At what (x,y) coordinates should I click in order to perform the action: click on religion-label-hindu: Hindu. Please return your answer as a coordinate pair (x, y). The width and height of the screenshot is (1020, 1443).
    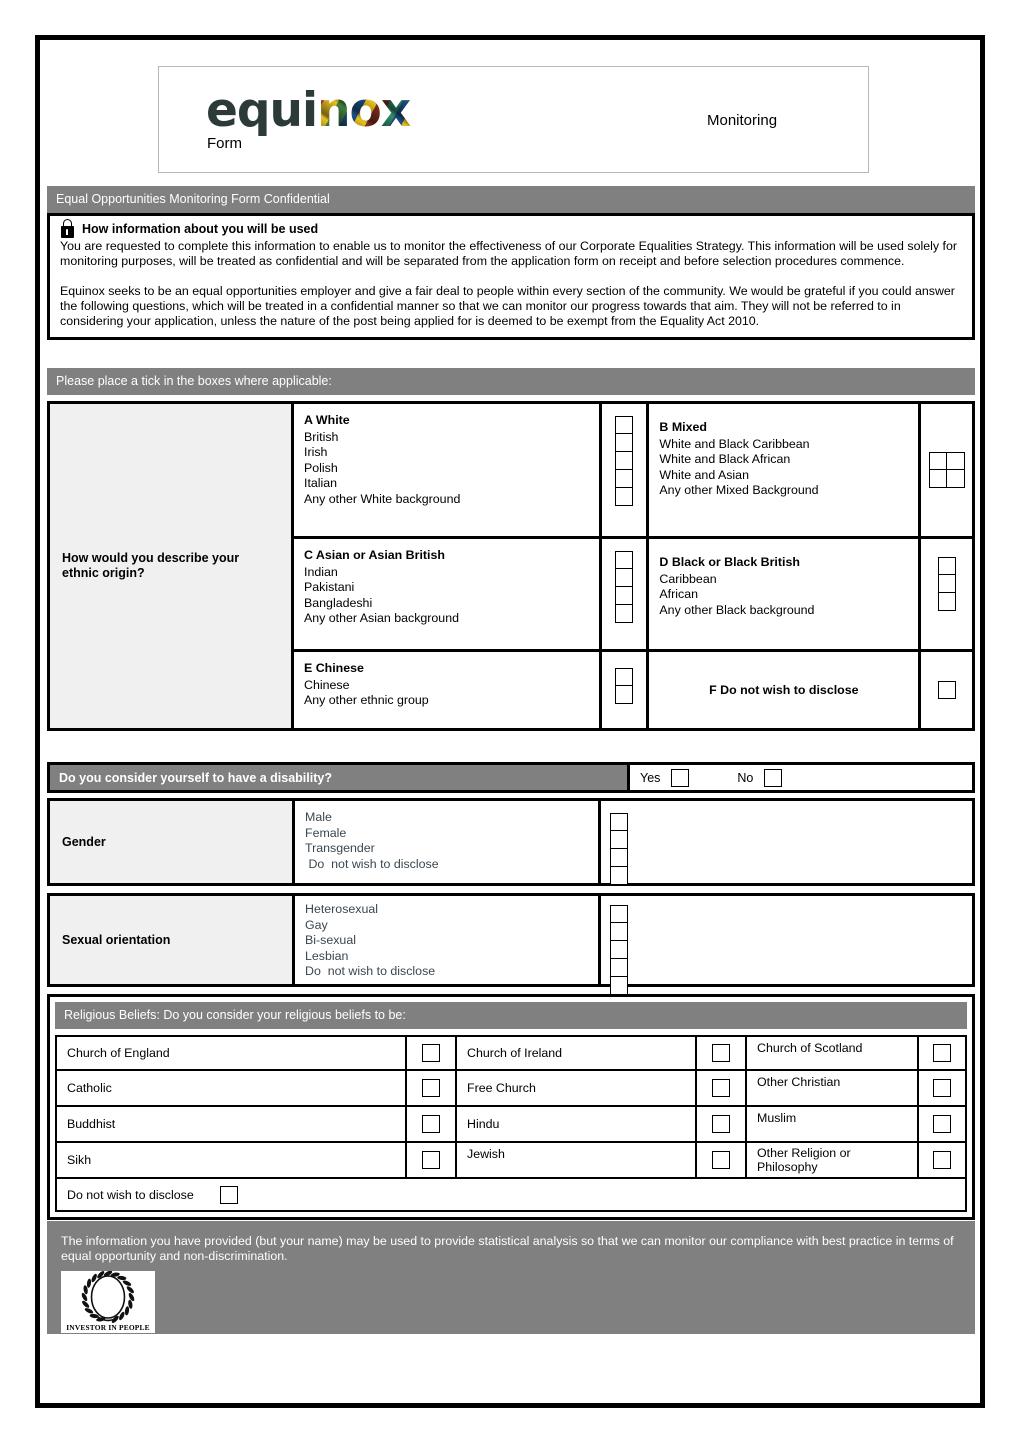
    Looking at the image, I should click on (575, 1124).